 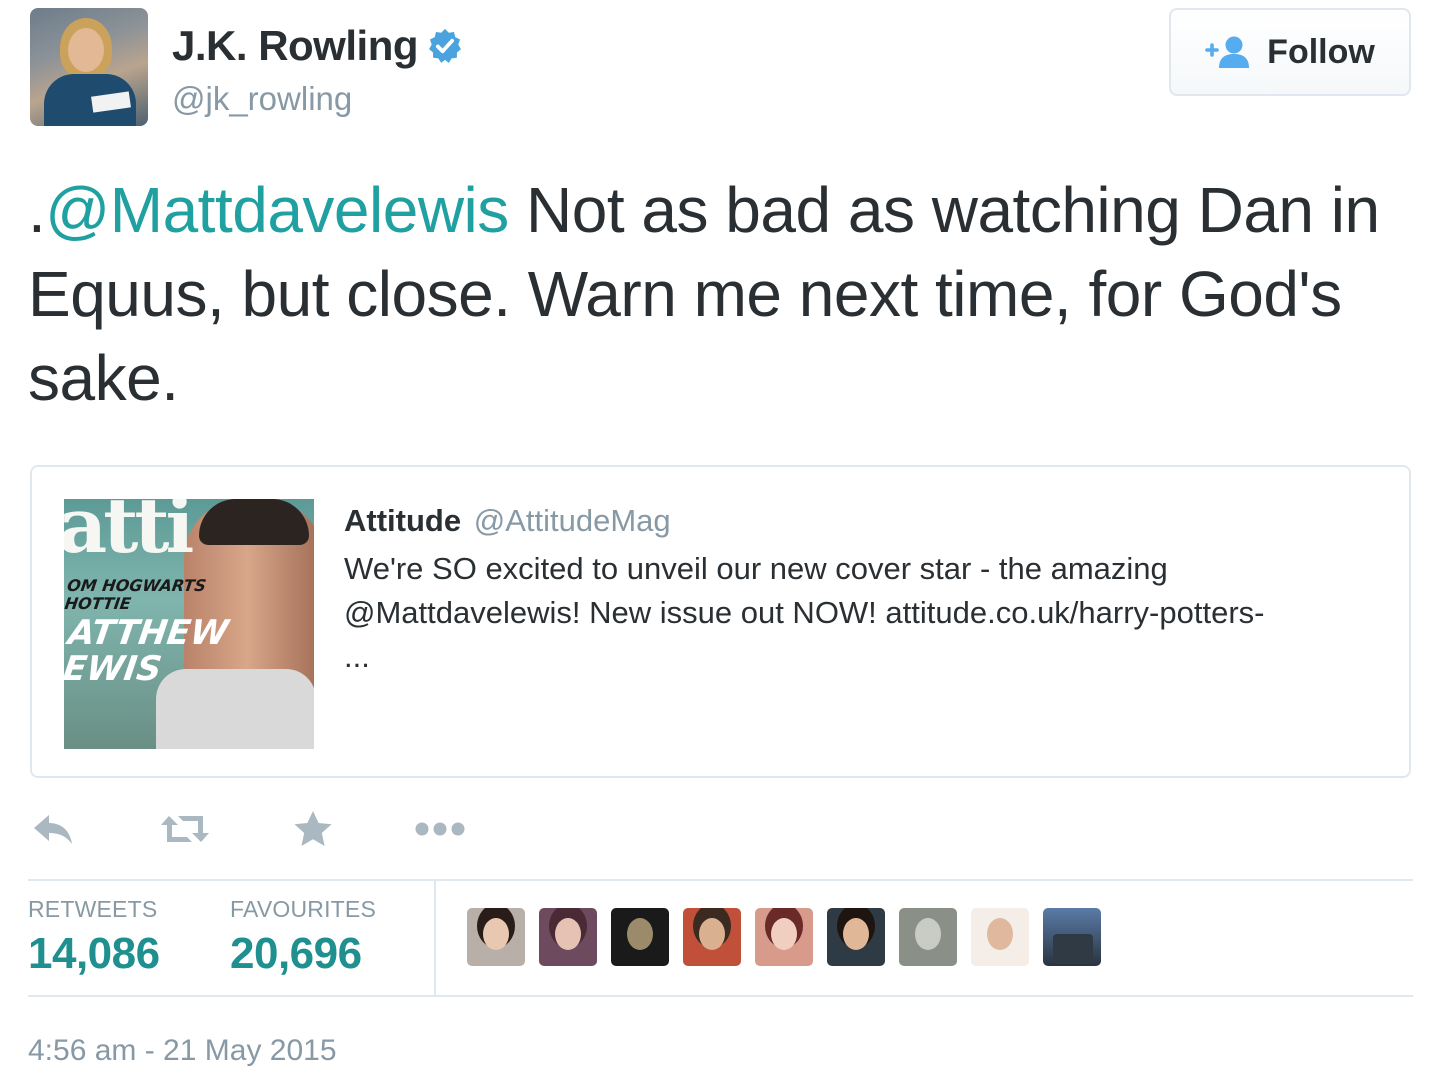 I want to click on retweet-button, so click(x=185, y=829).